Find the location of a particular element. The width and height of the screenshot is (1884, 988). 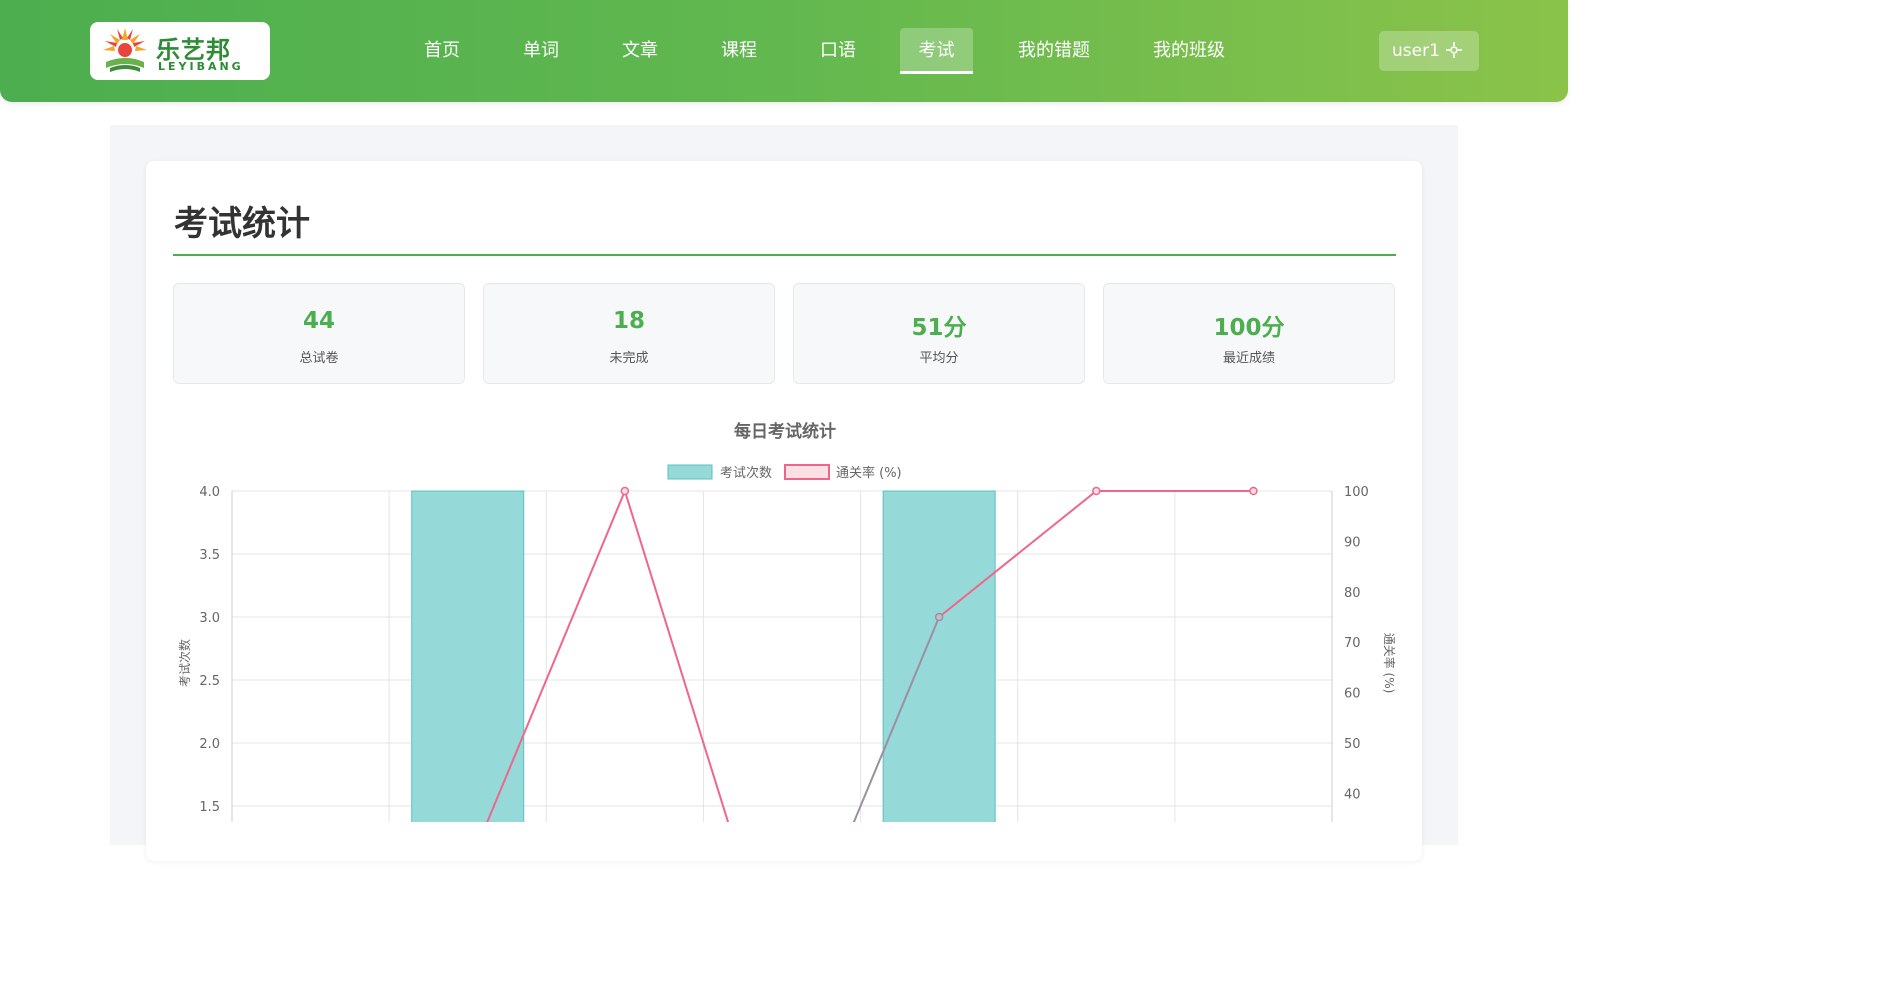

nav-item-exam: 考试 is located at coordinates (936, 51).